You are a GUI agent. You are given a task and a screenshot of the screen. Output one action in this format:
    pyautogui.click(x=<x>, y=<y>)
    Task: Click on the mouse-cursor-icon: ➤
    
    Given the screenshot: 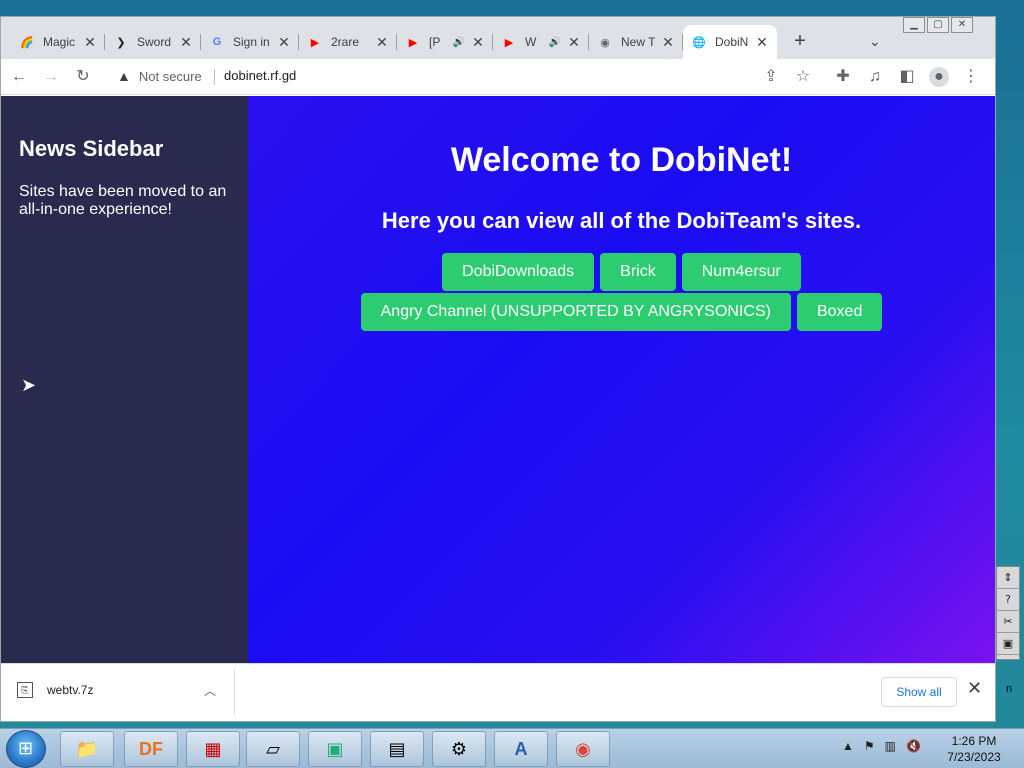 What is the action you would take?
    pyautogui.click(x=29, y=385)
    